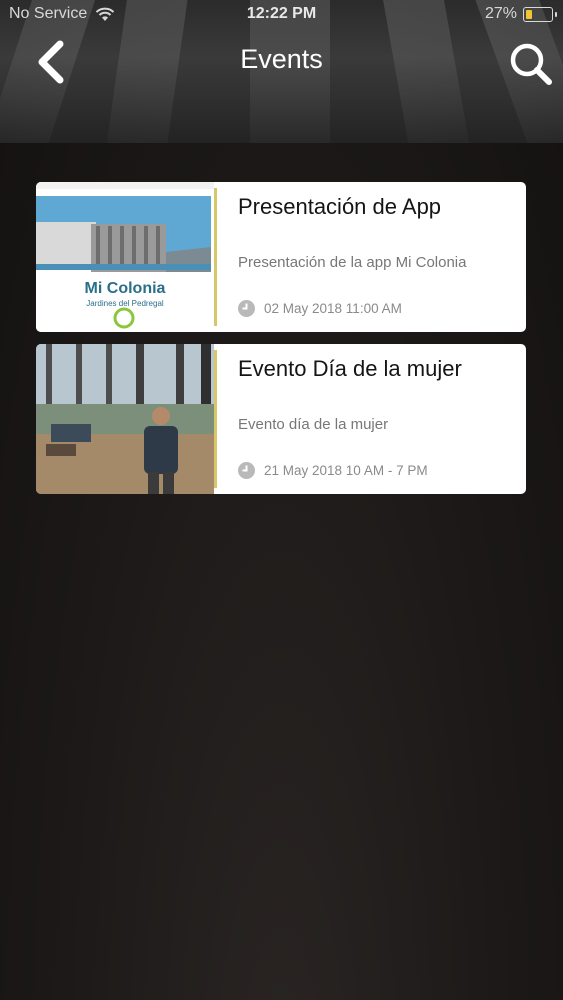  What do you see at coordinates (540, 14) in the screenshot?
I see `battery-icon` at bounding box center [540, 14].